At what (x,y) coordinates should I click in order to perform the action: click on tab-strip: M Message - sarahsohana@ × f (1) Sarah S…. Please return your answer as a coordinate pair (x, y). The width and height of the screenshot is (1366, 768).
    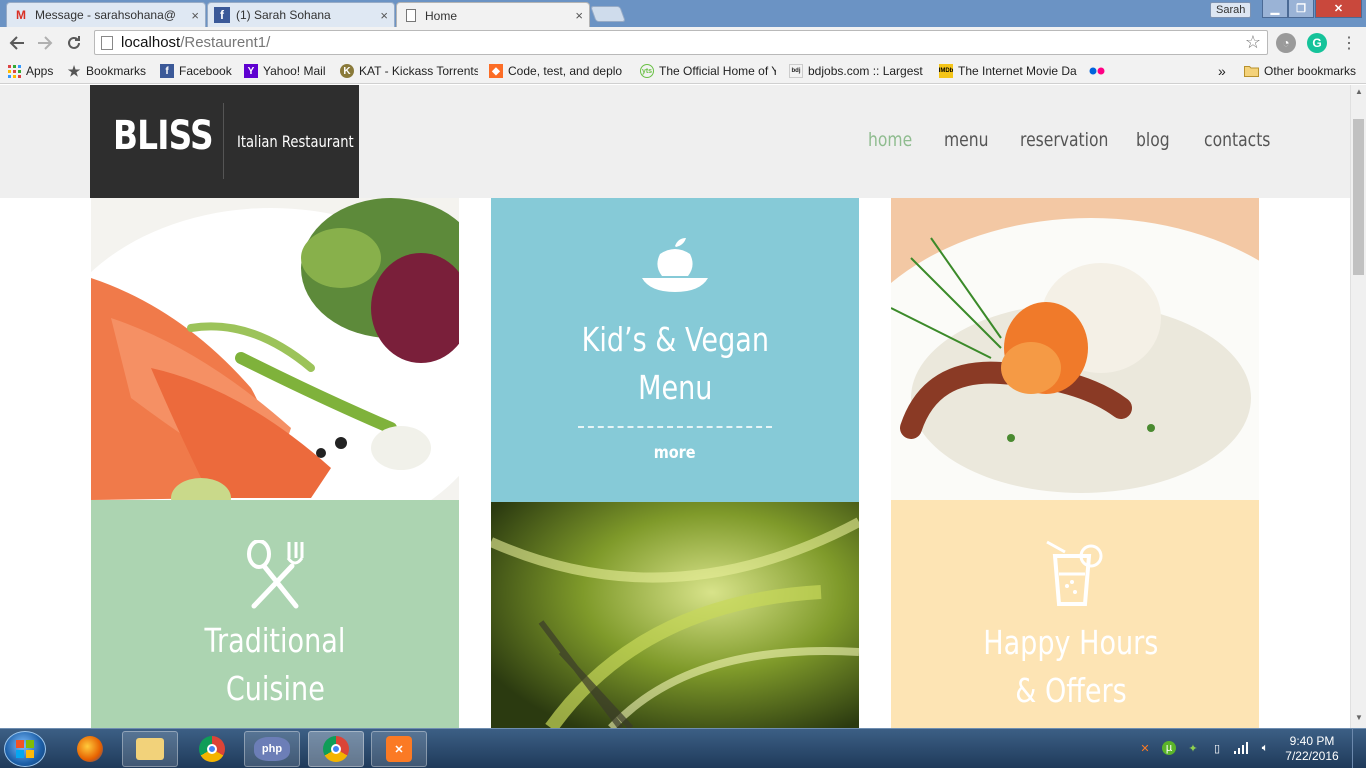
    Looking at the image, I should click on (683, 14).